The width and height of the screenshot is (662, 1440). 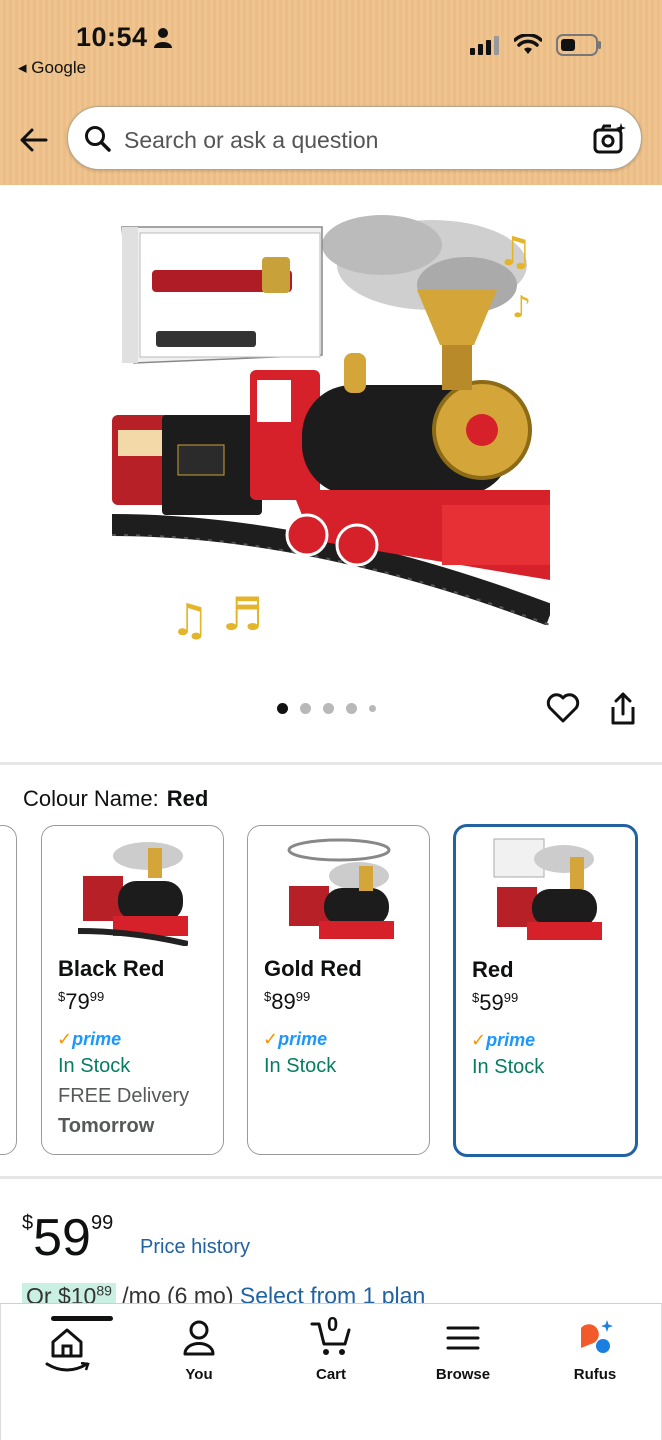 I want to click on bottom-tab-bar: You 0 Cart Browse Rufus, so click(x=331, y=1371).